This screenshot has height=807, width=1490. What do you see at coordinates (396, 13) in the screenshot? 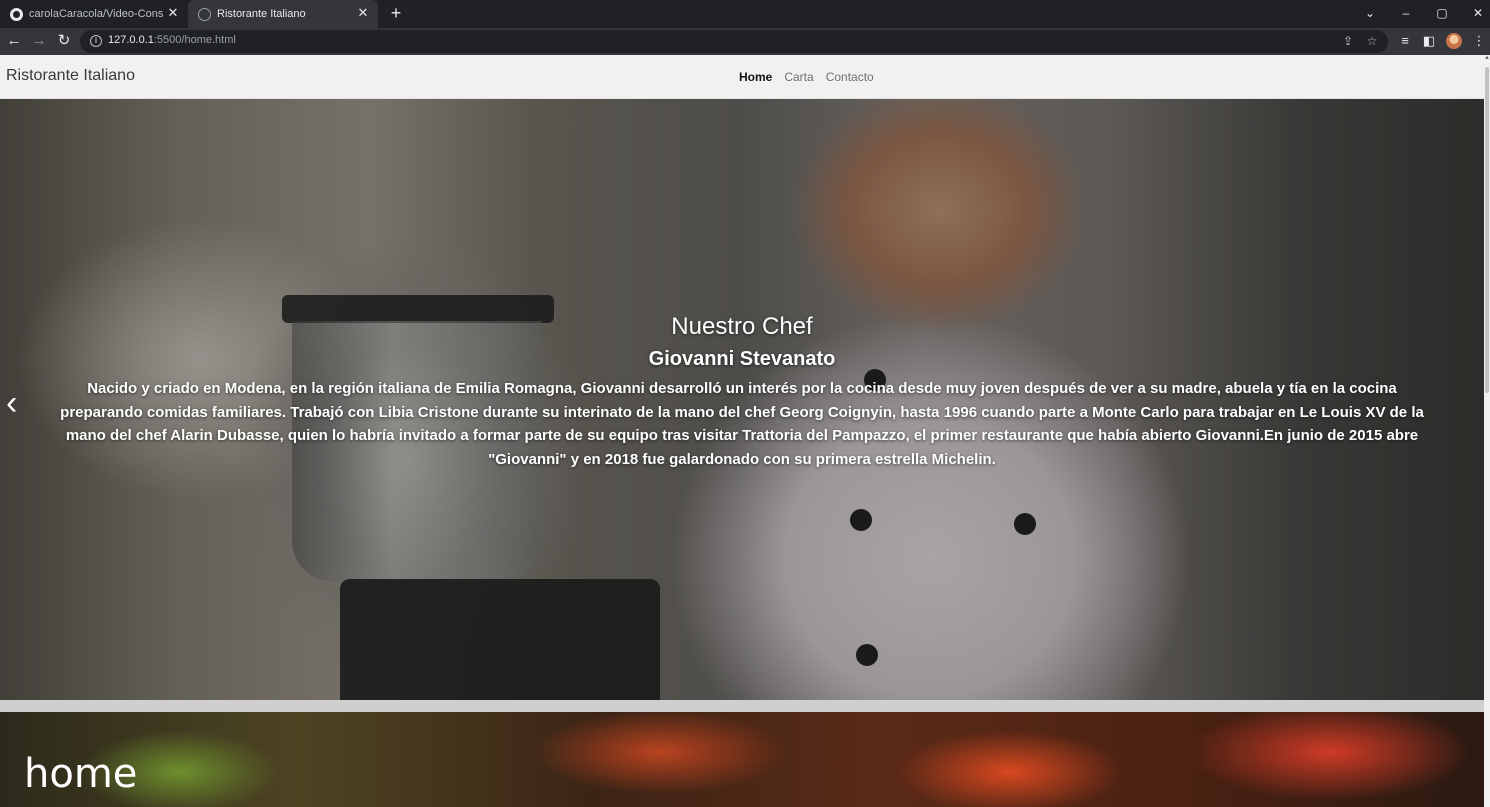
I see `new-tab-button: +` at bounding box center [396, 13].